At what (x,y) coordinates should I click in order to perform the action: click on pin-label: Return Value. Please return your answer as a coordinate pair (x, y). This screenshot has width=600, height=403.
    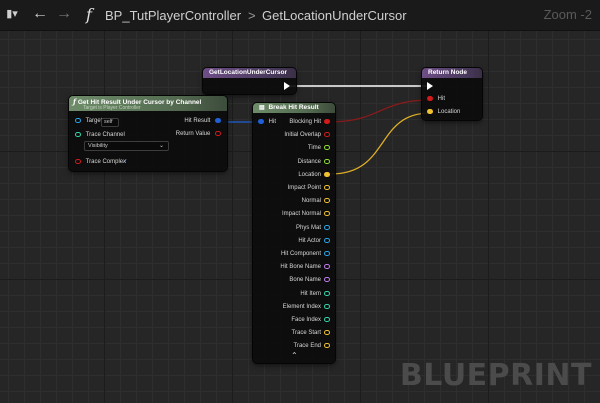
    Looking at the image, I should click on (193, 134).